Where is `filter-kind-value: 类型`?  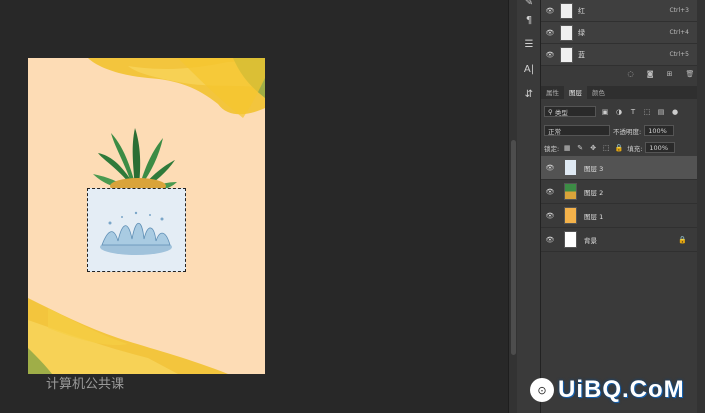 filter-kind-value: 类型 is located at coordinates (561, 112).